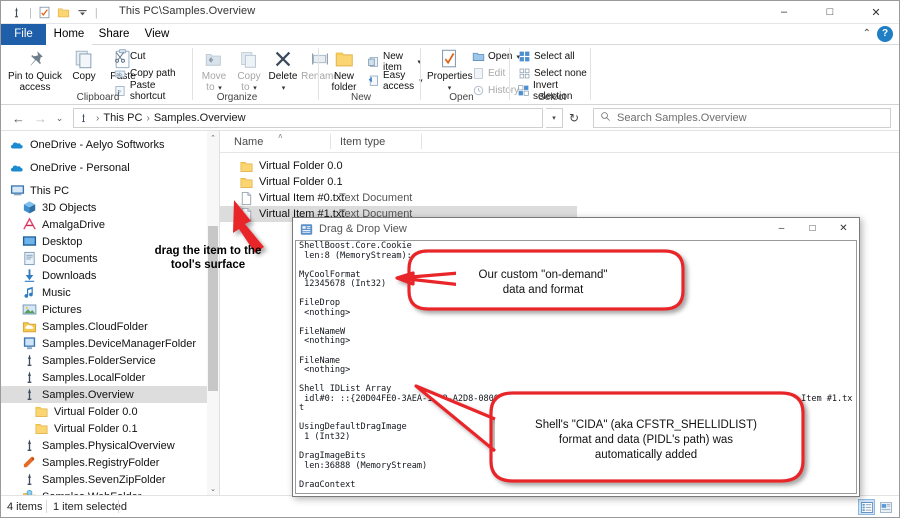 The height and width of the screenshot is (518, 900). Describe the element at coordinates (40, 118) in the screenshot. I see `forward-button: →` at that location.